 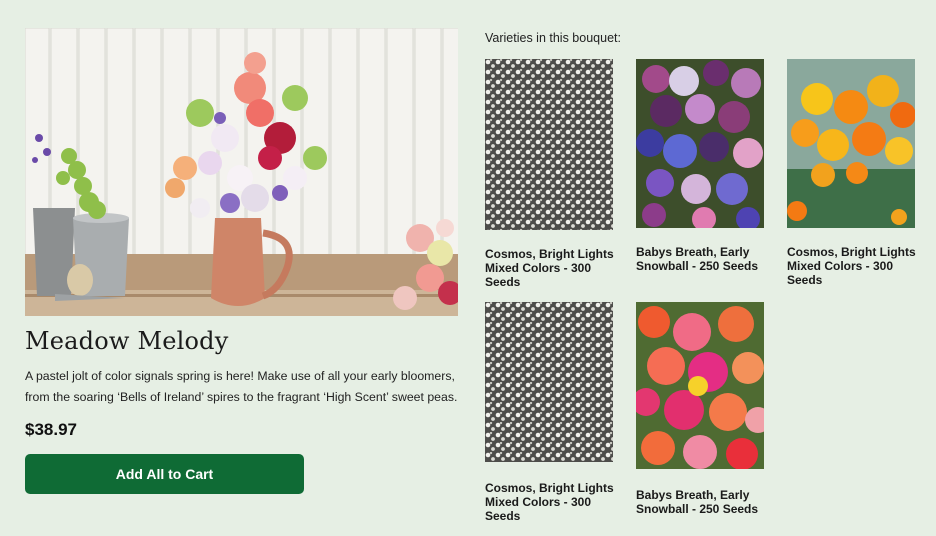 What do you see at coordinates (51, 429) in the screenshot?
I see `product-price: $38.97` at bounding box center [51, 429].